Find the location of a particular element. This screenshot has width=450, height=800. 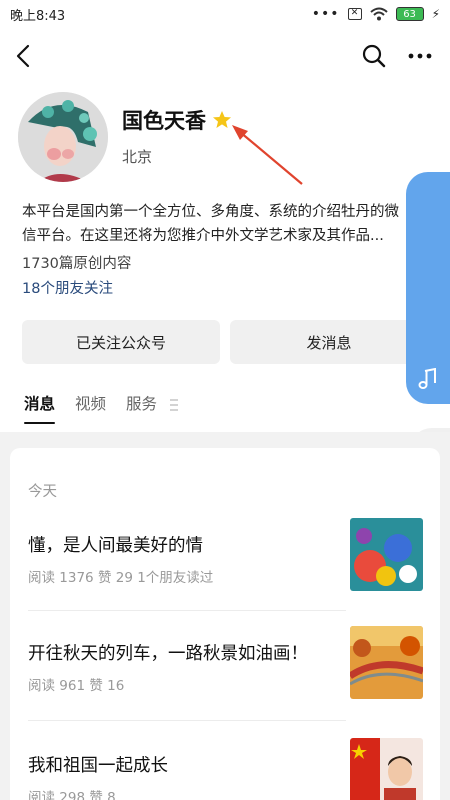

article-meta: 阅读 961 赞 16 is located at coordinates (76, 686).